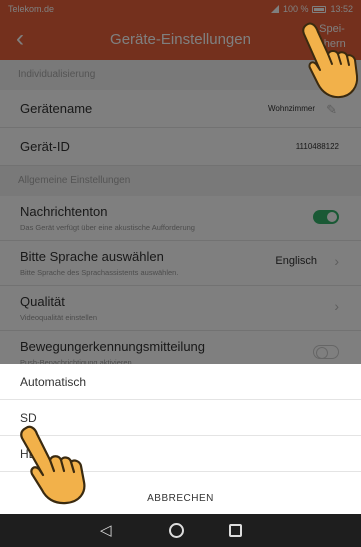 Image resolution: width=361 pixels, height=547 pixels. I want to click on nav-back-icon: ◁, so click(106, 530).